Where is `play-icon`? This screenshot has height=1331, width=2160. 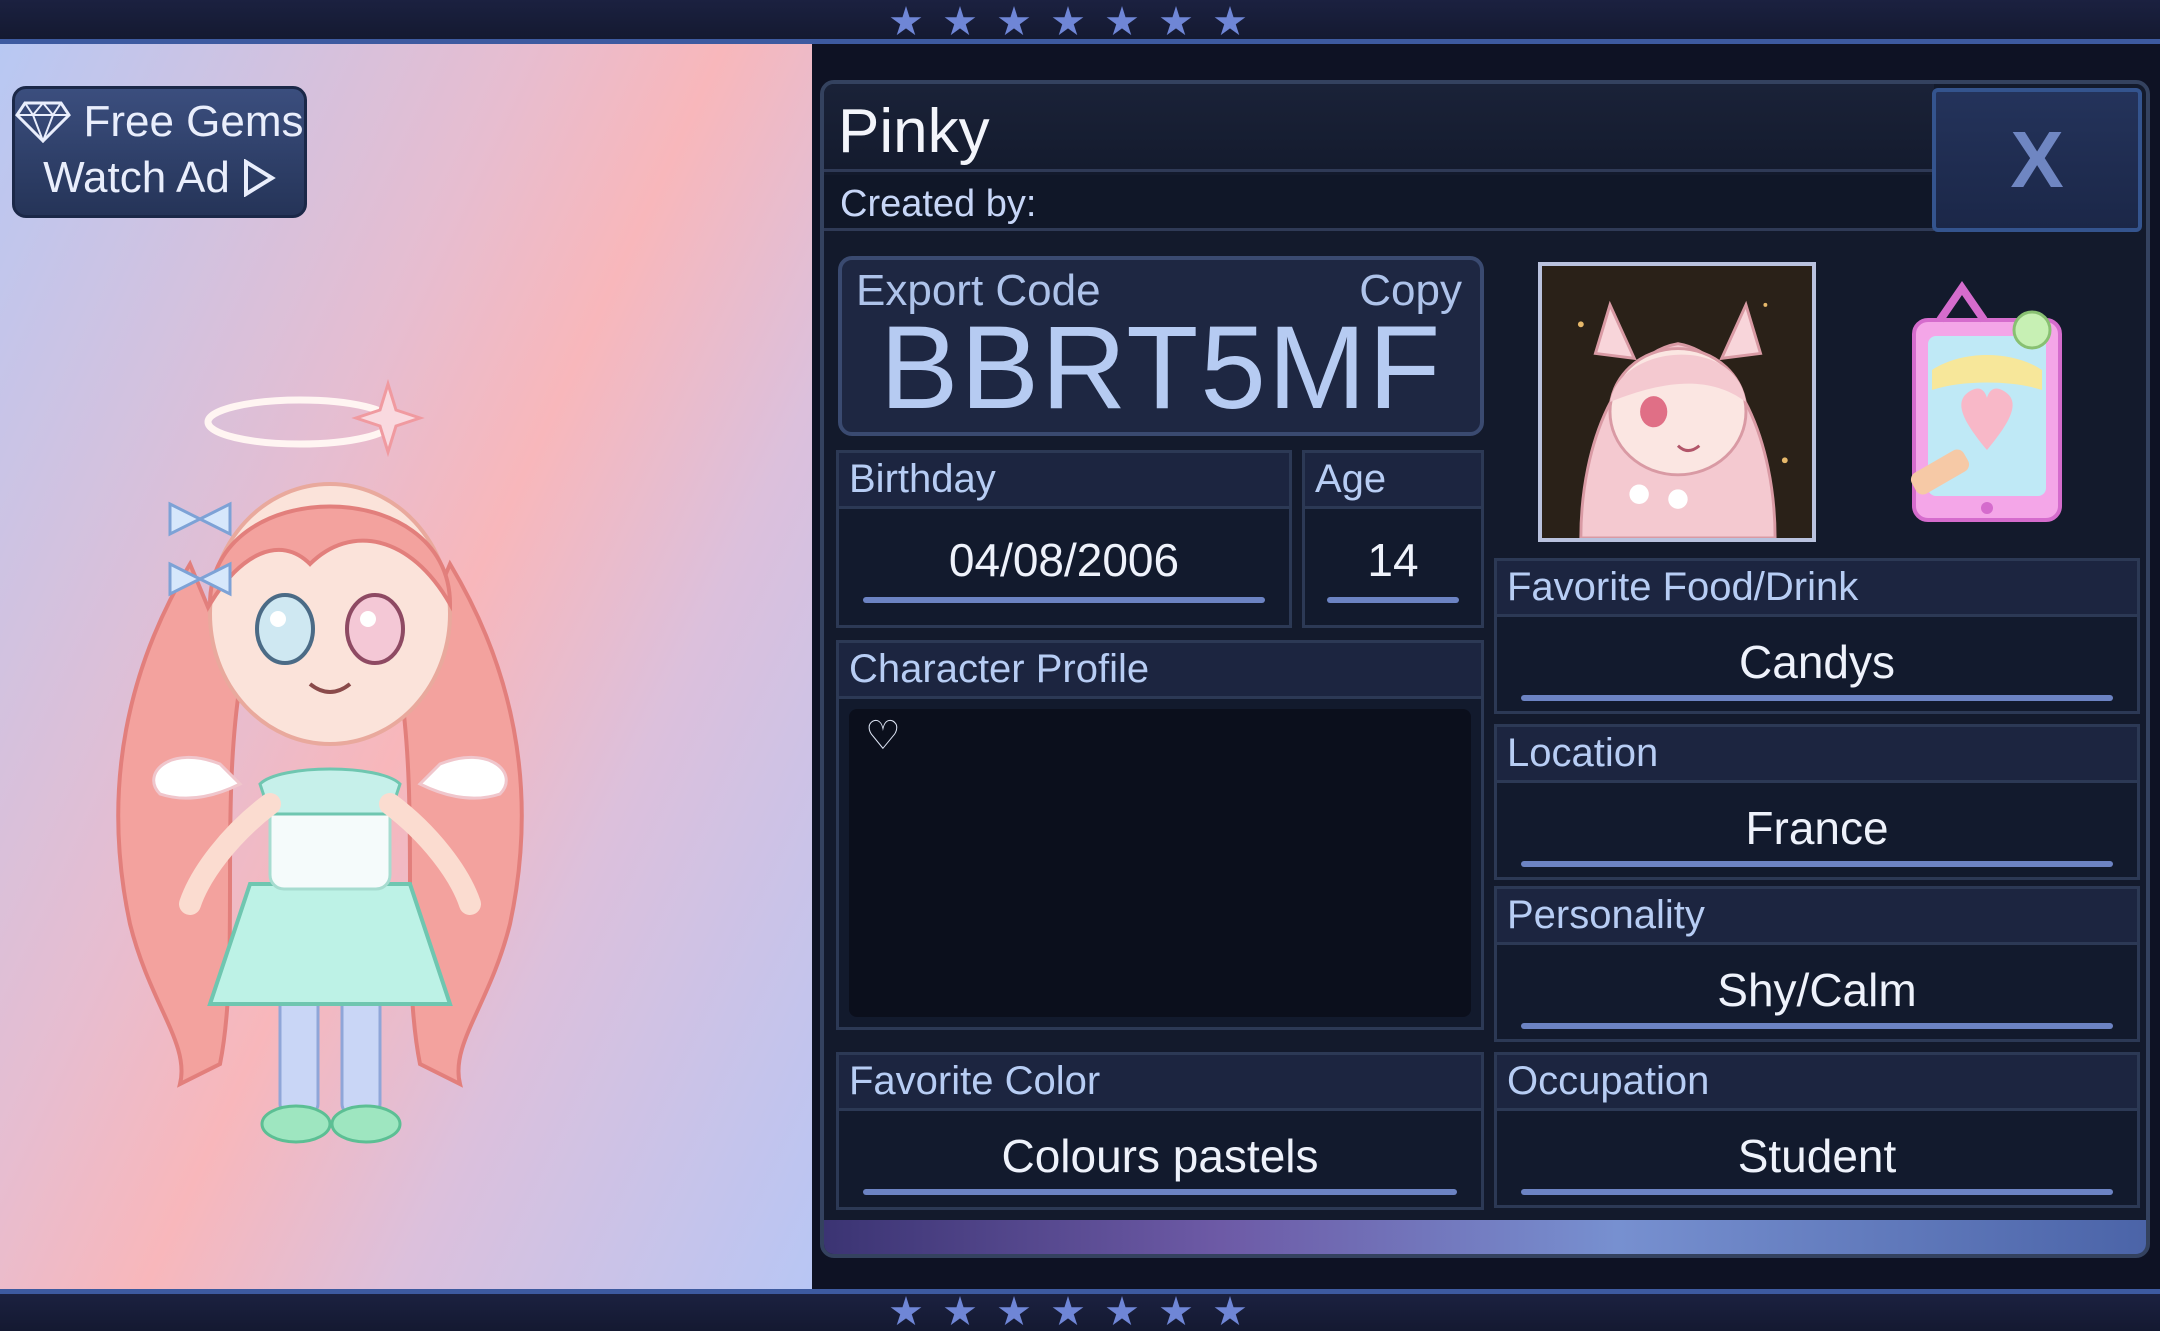 play-icon is located at coordinates (259, 178).